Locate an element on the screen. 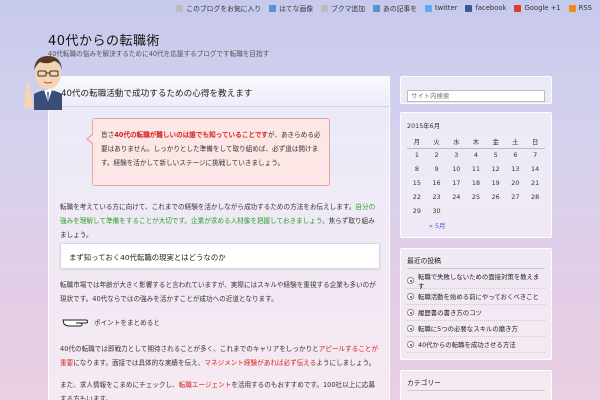 Image resolution: width=600 pixels, height=400 pixels. calendar-day: 4 is located at coordinates (475, 155).